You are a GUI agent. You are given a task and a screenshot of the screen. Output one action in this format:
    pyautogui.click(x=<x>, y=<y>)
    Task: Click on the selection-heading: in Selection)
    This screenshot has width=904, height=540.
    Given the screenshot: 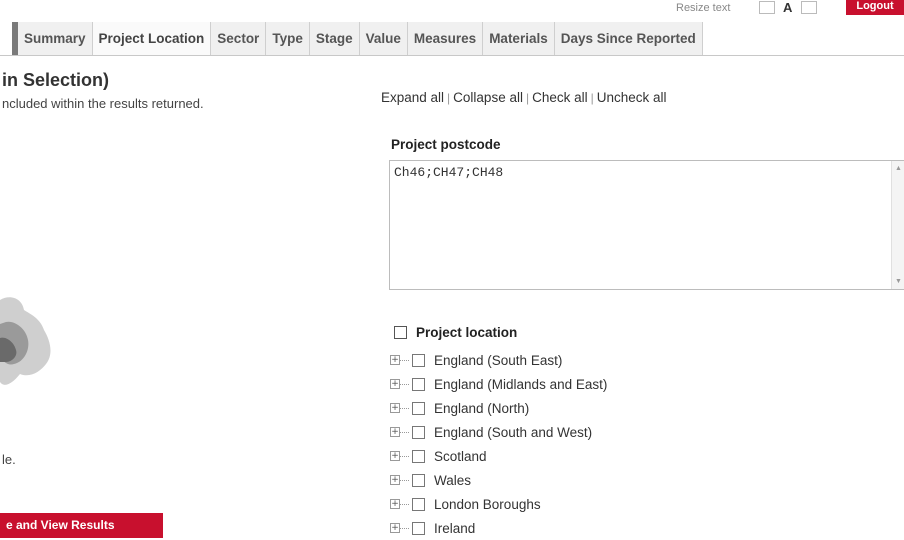 What is the action you would take?
    pyautogui.click(x=56, y=80)
    